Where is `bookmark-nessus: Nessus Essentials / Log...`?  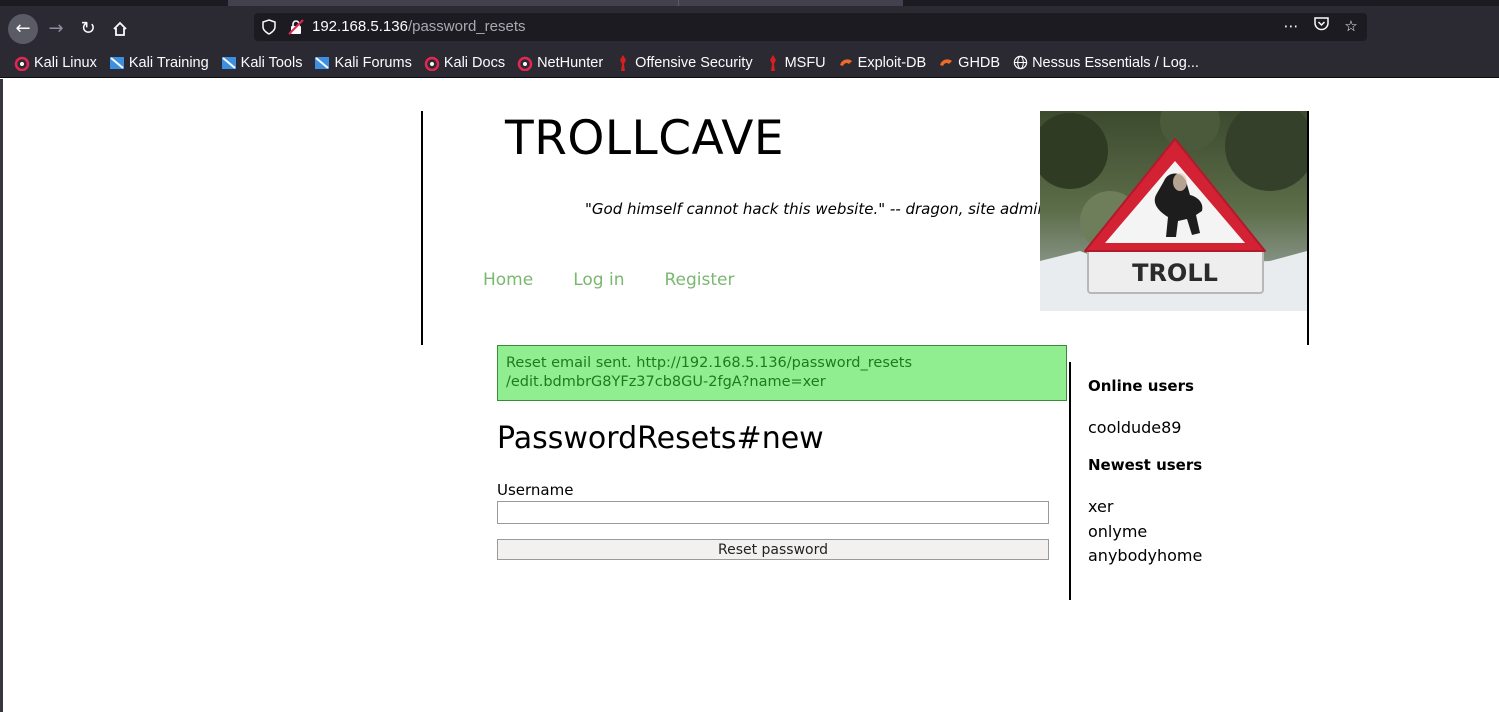
bookmark-nessus: Nessus Essentials / Log... is located at coordinates (1105, 63).